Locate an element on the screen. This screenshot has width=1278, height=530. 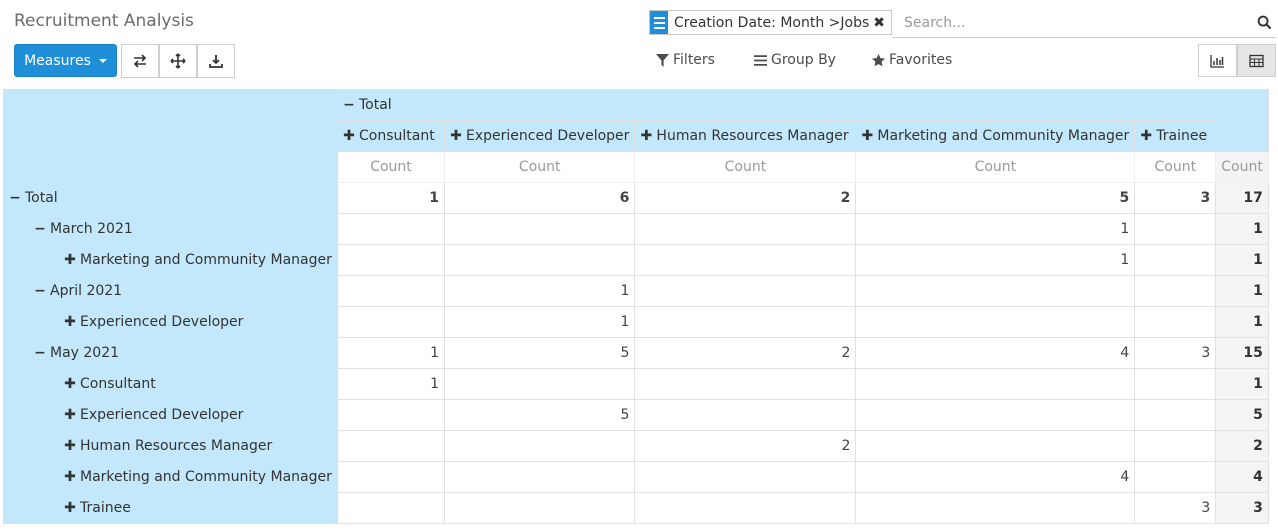
flip-axis-button is located at coordinates (140, 61).